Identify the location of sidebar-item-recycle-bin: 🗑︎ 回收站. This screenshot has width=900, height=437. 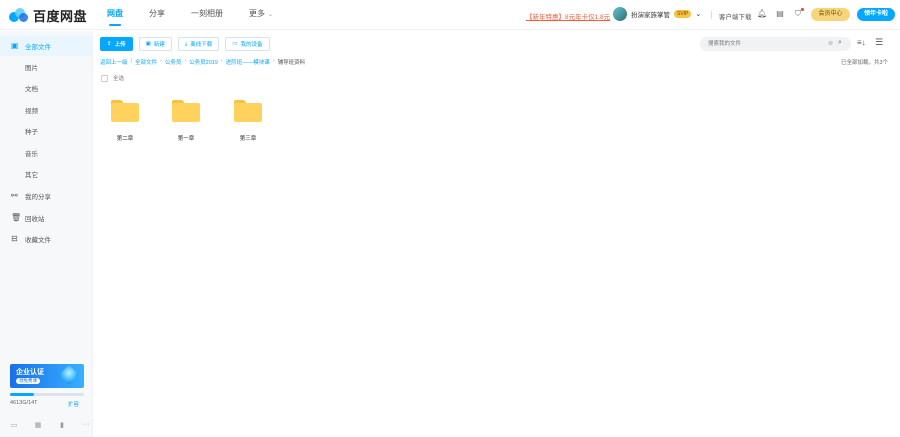
(46, 218).